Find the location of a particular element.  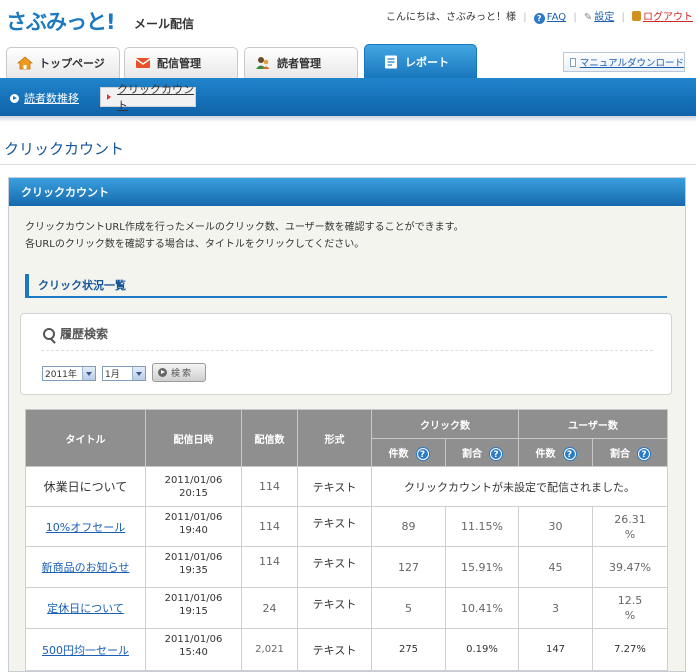

tab-label: レポート is located at coordinates (427, 62).